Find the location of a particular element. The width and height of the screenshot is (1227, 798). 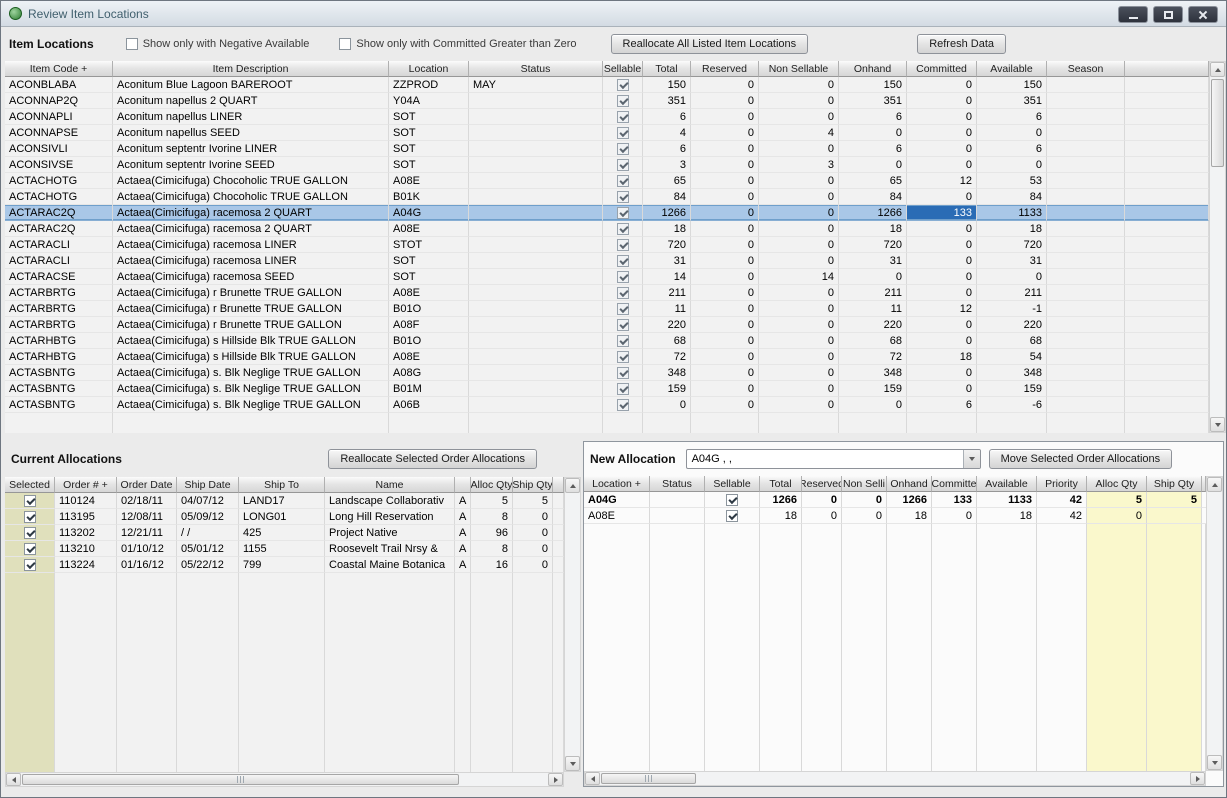

cell-available: 6 is located at coordinates (1012, 117).